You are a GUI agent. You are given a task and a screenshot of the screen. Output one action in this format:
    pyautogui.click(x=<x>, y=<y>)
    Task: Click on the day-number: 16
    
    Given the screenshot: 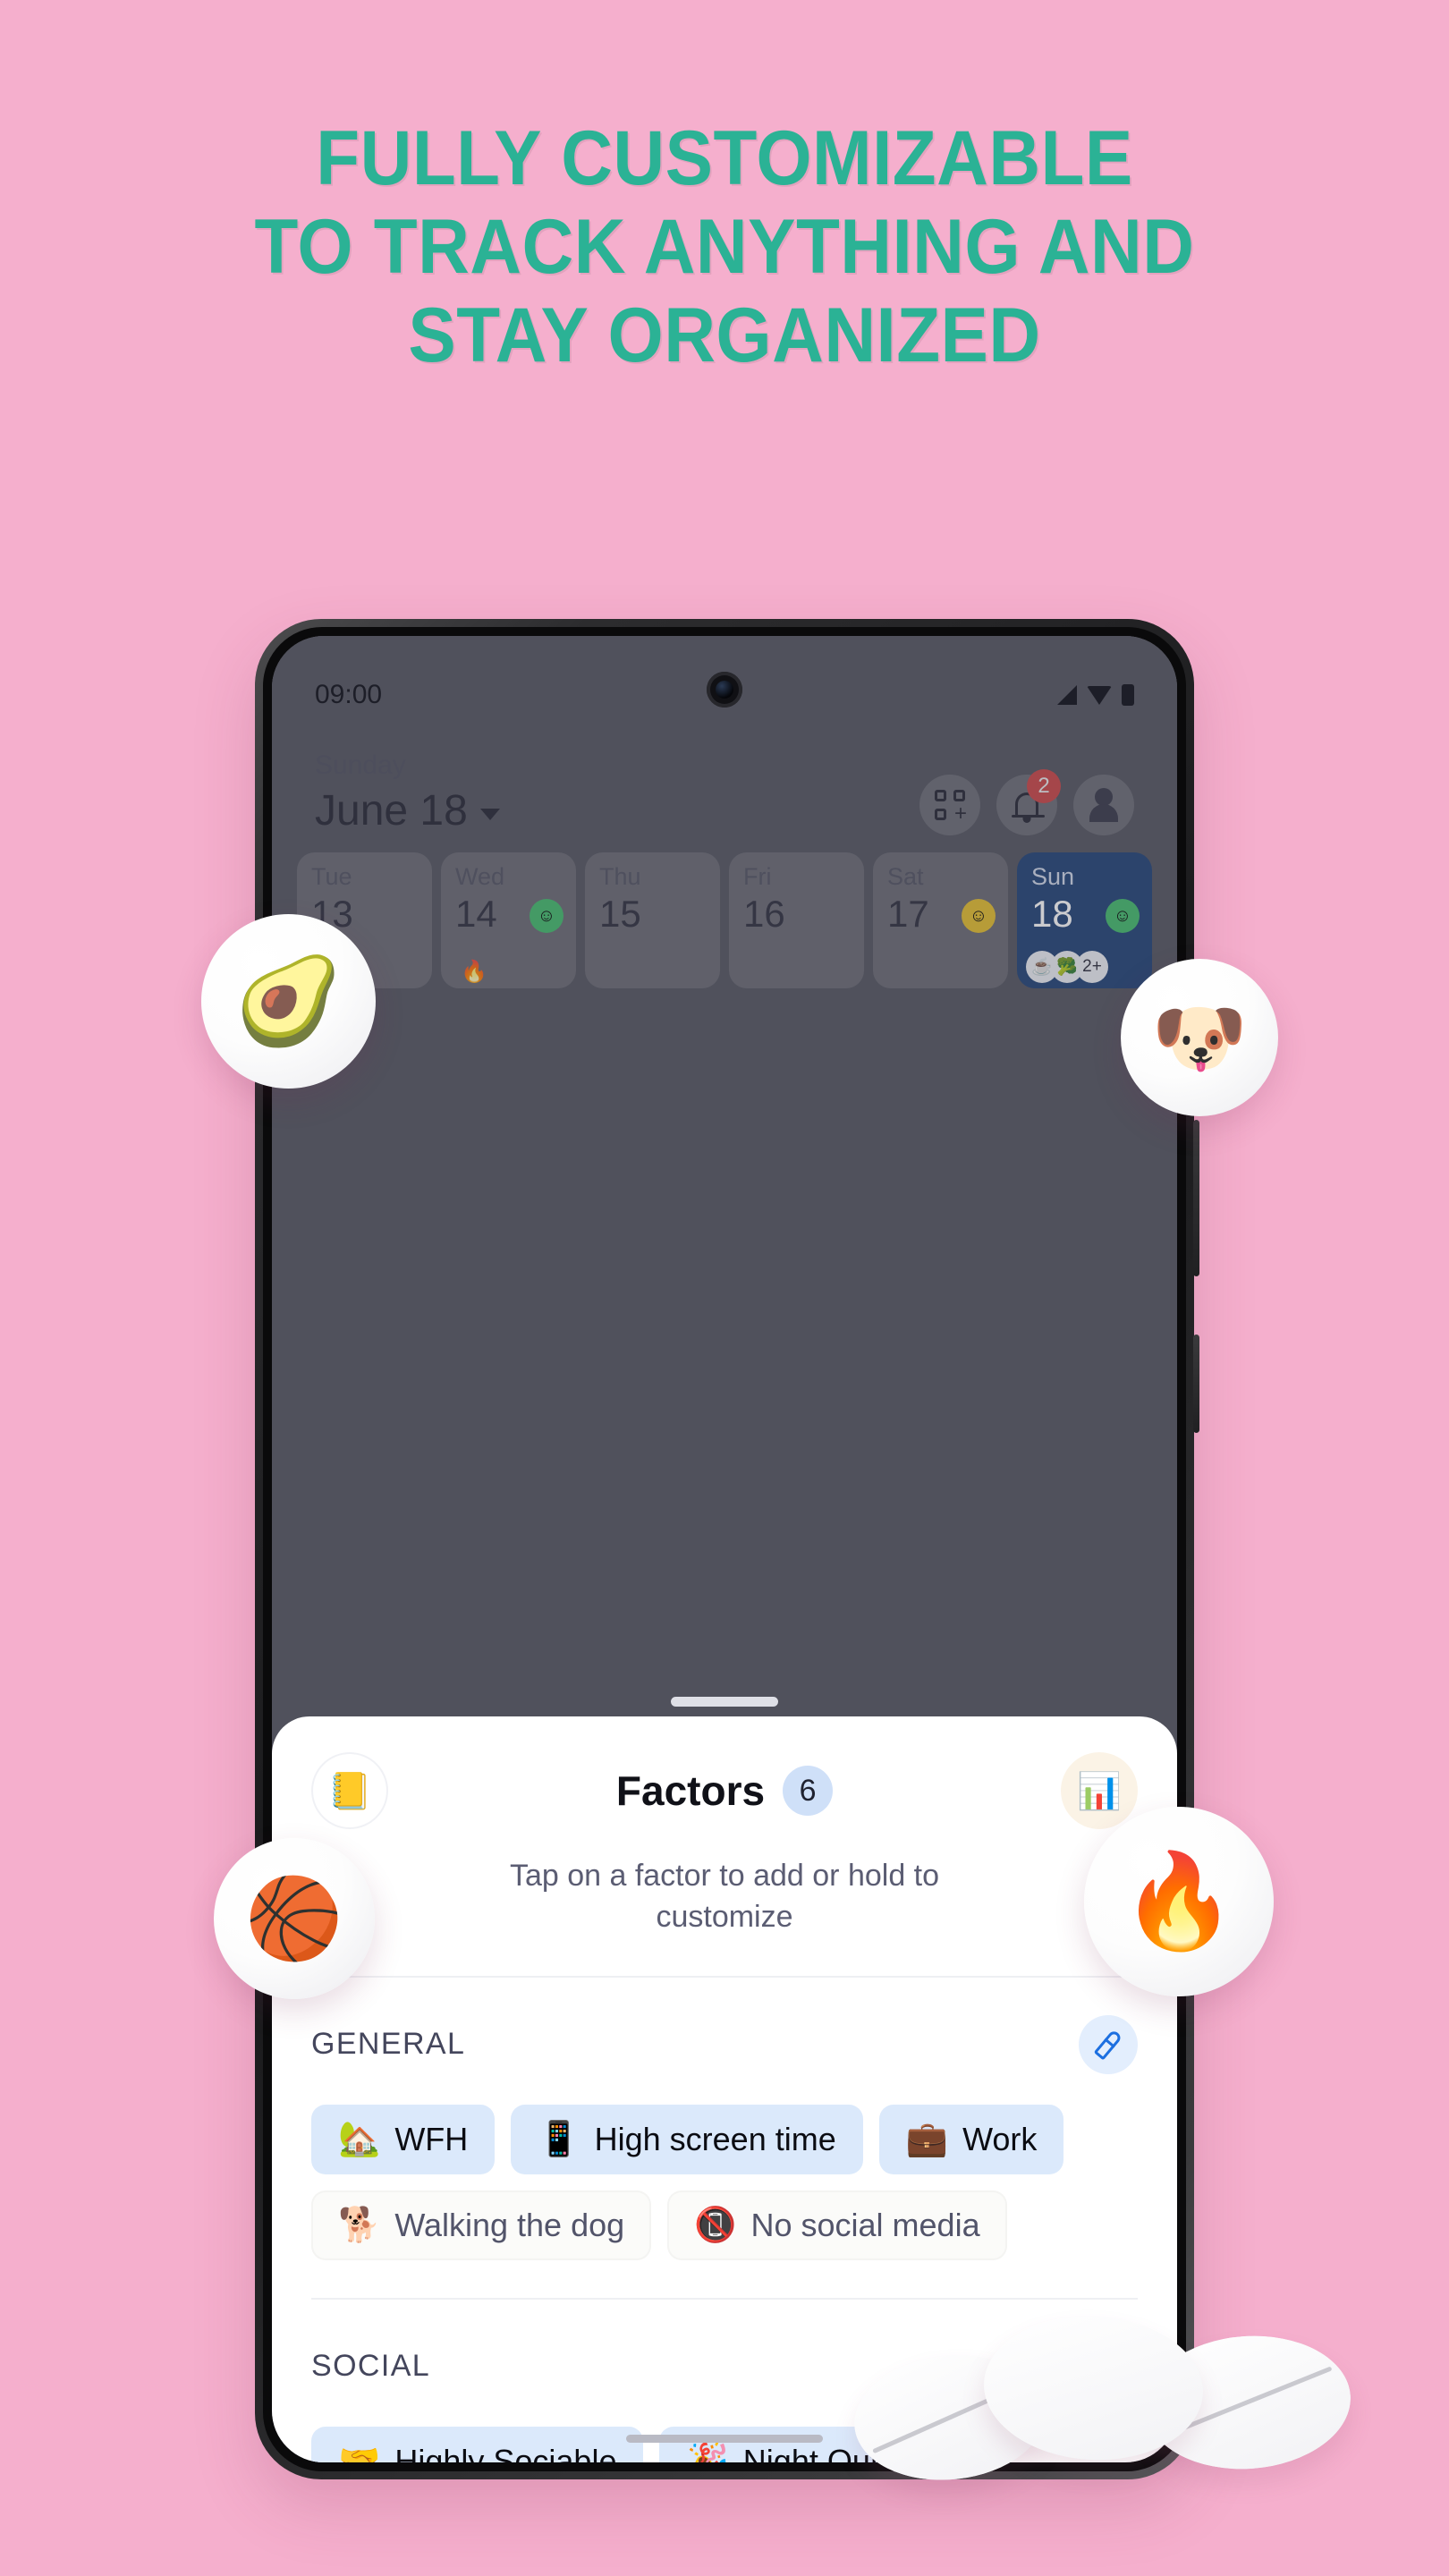 What is the action you would take?
    pyautogui.click(x=764, y=914)
    